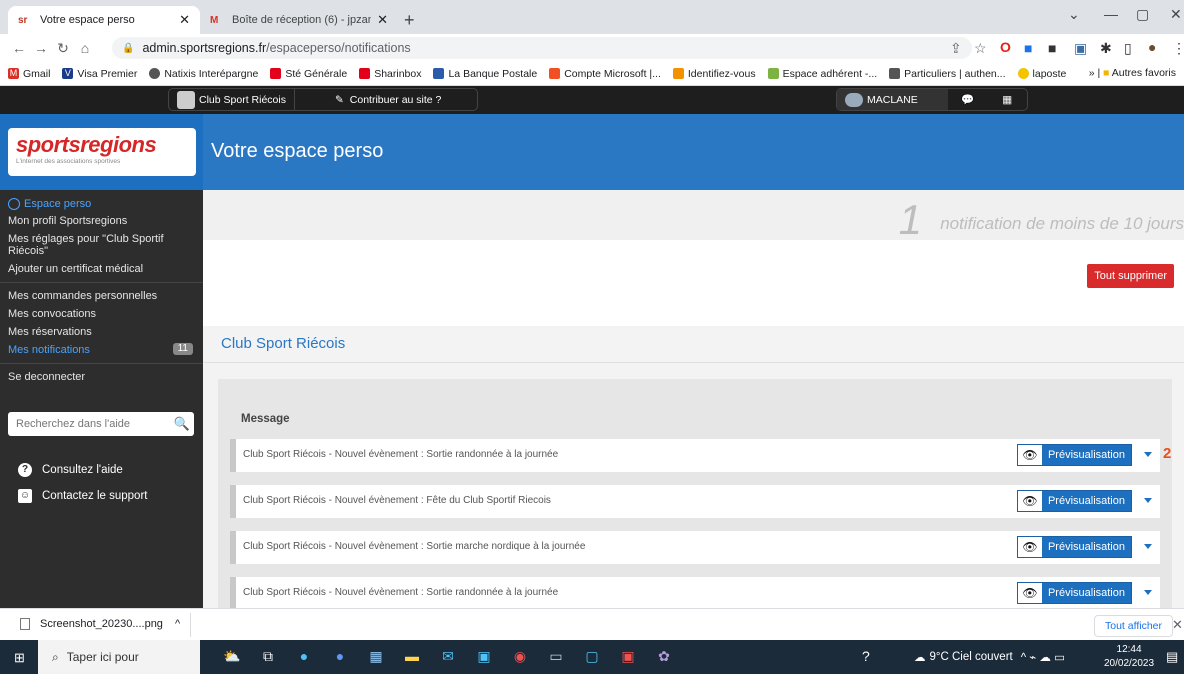 This screenshot has width=1184, height=674. Describe the element at coordinates (89, 424) in the screenshot. I see `help-search-input` at that location.